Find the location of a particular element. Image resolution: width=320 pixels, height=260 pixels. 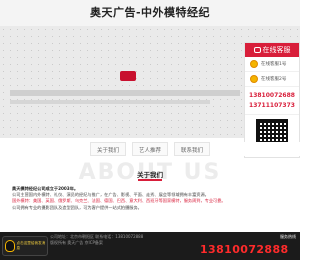

top-bar: 奥天广告-中外模特经纪 is located at coordinates (150, 13).